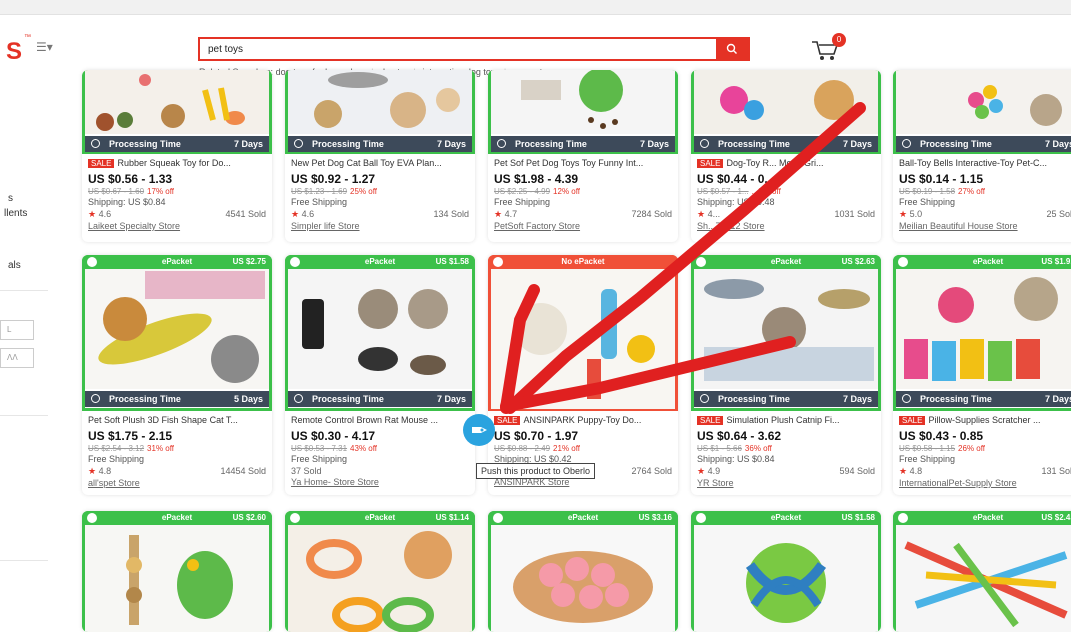 This screenshot has height=632, width=1071. What do you see at coordinates (916, 471) in the screenshot?
I see `rating: 4.8` at bounding box center [916, 471].